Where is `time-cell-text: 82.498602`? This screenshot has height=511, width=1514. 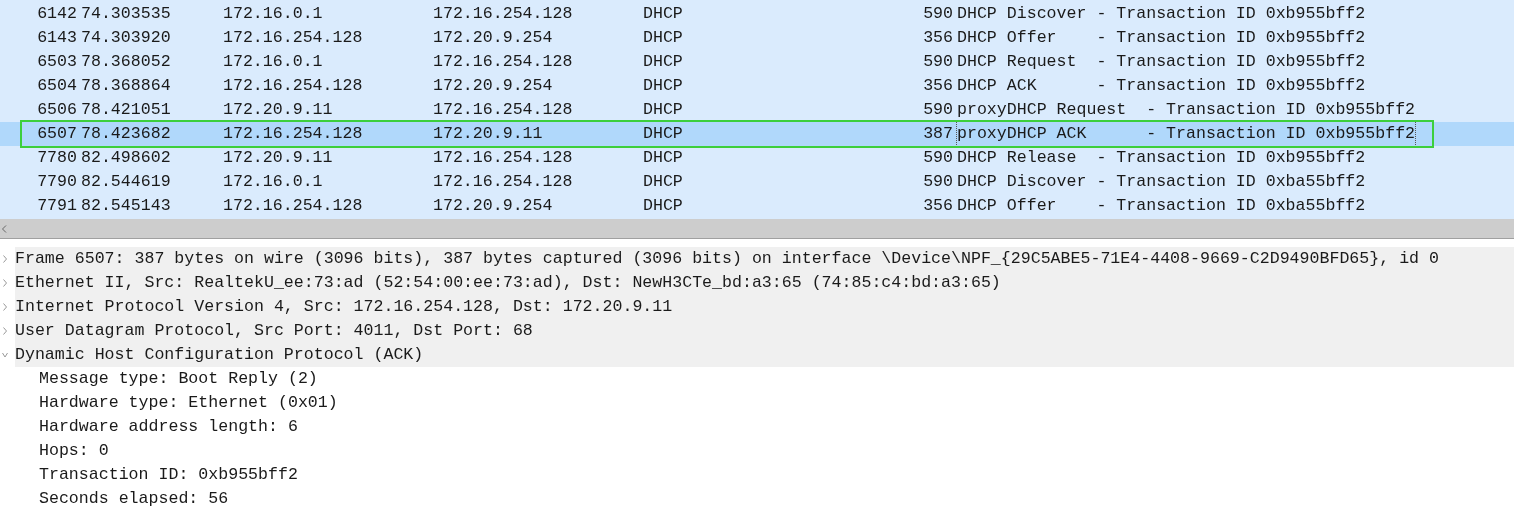
time-cell-text: 82.498602 is located at coordinates (126, 158).